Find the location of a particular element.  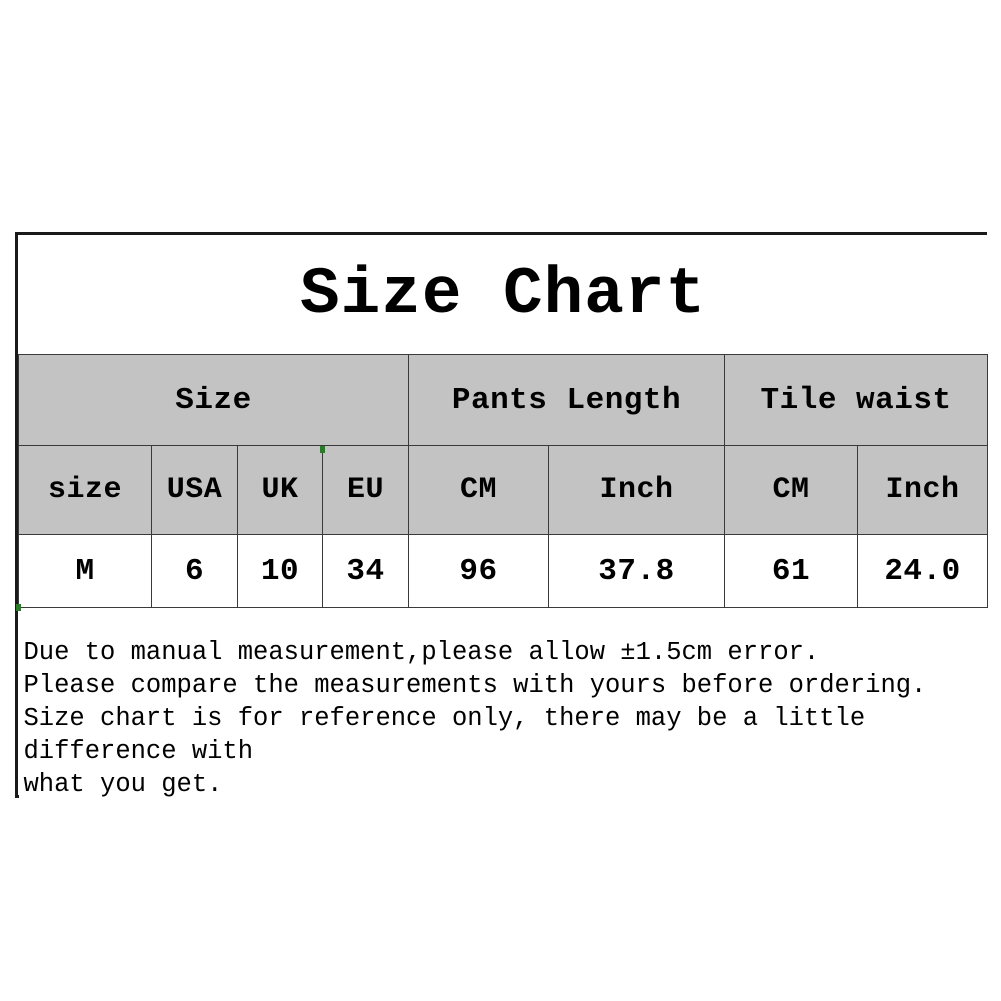

sub-header-usa: USA is located at coordinates (194, 490).